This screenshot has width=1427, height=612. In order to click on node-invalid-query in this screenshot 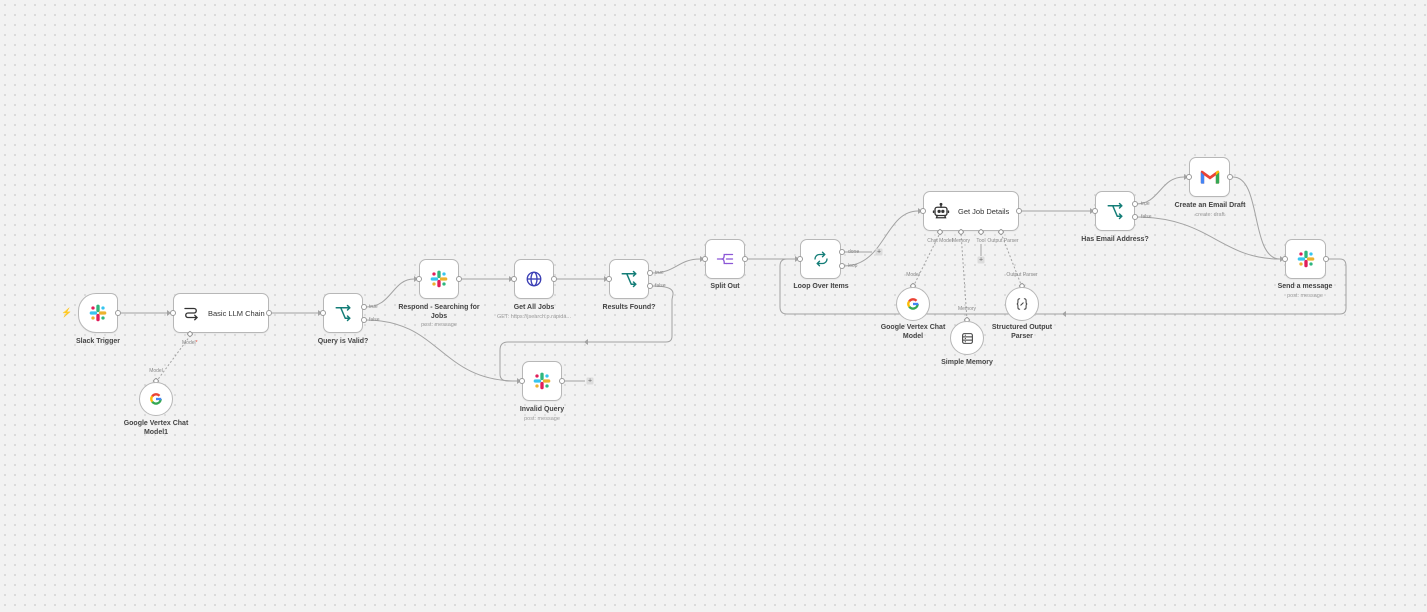, I will do `click(542, 381)`.